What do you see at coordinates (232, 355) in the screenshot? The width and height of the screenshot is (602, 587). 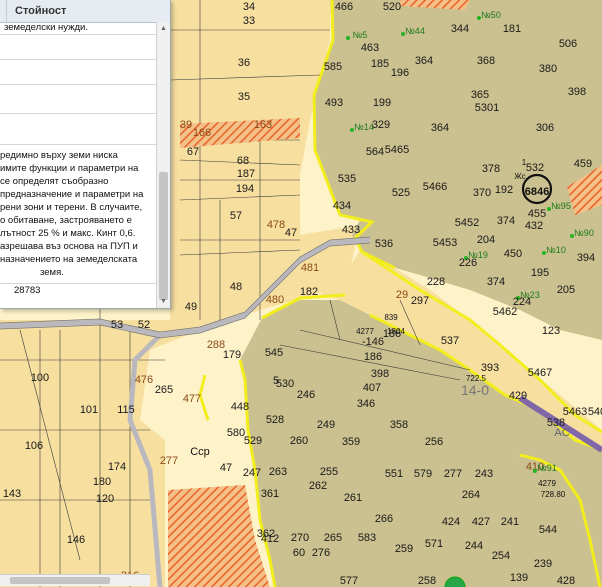 I see `parcel-label: 179` at bounding box center [232, 355].